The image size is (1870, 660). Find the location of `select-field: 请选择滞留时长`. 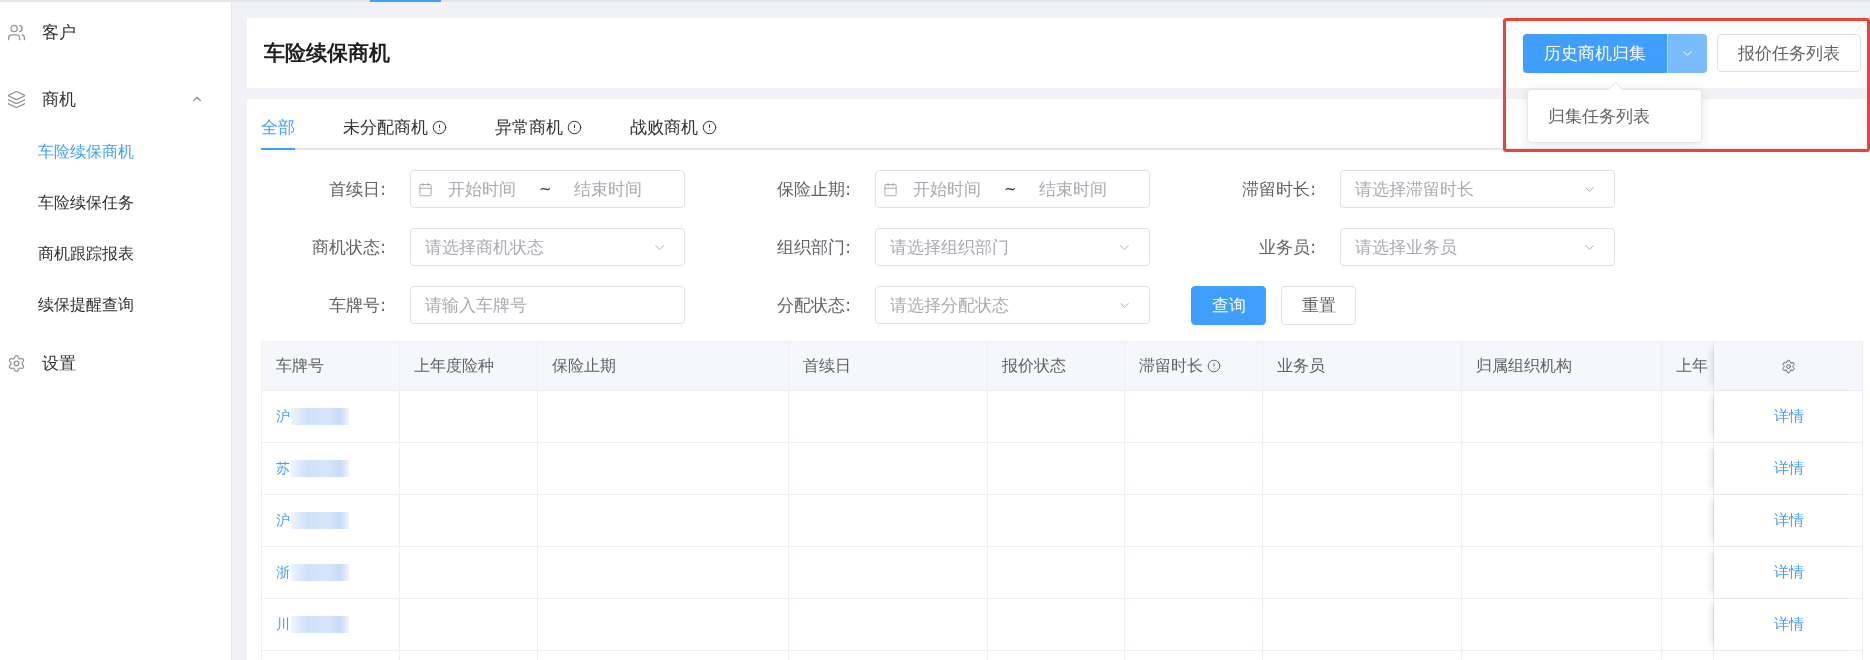

select-field: 请选择滞留时长 is located at coordinates (1477, 189).